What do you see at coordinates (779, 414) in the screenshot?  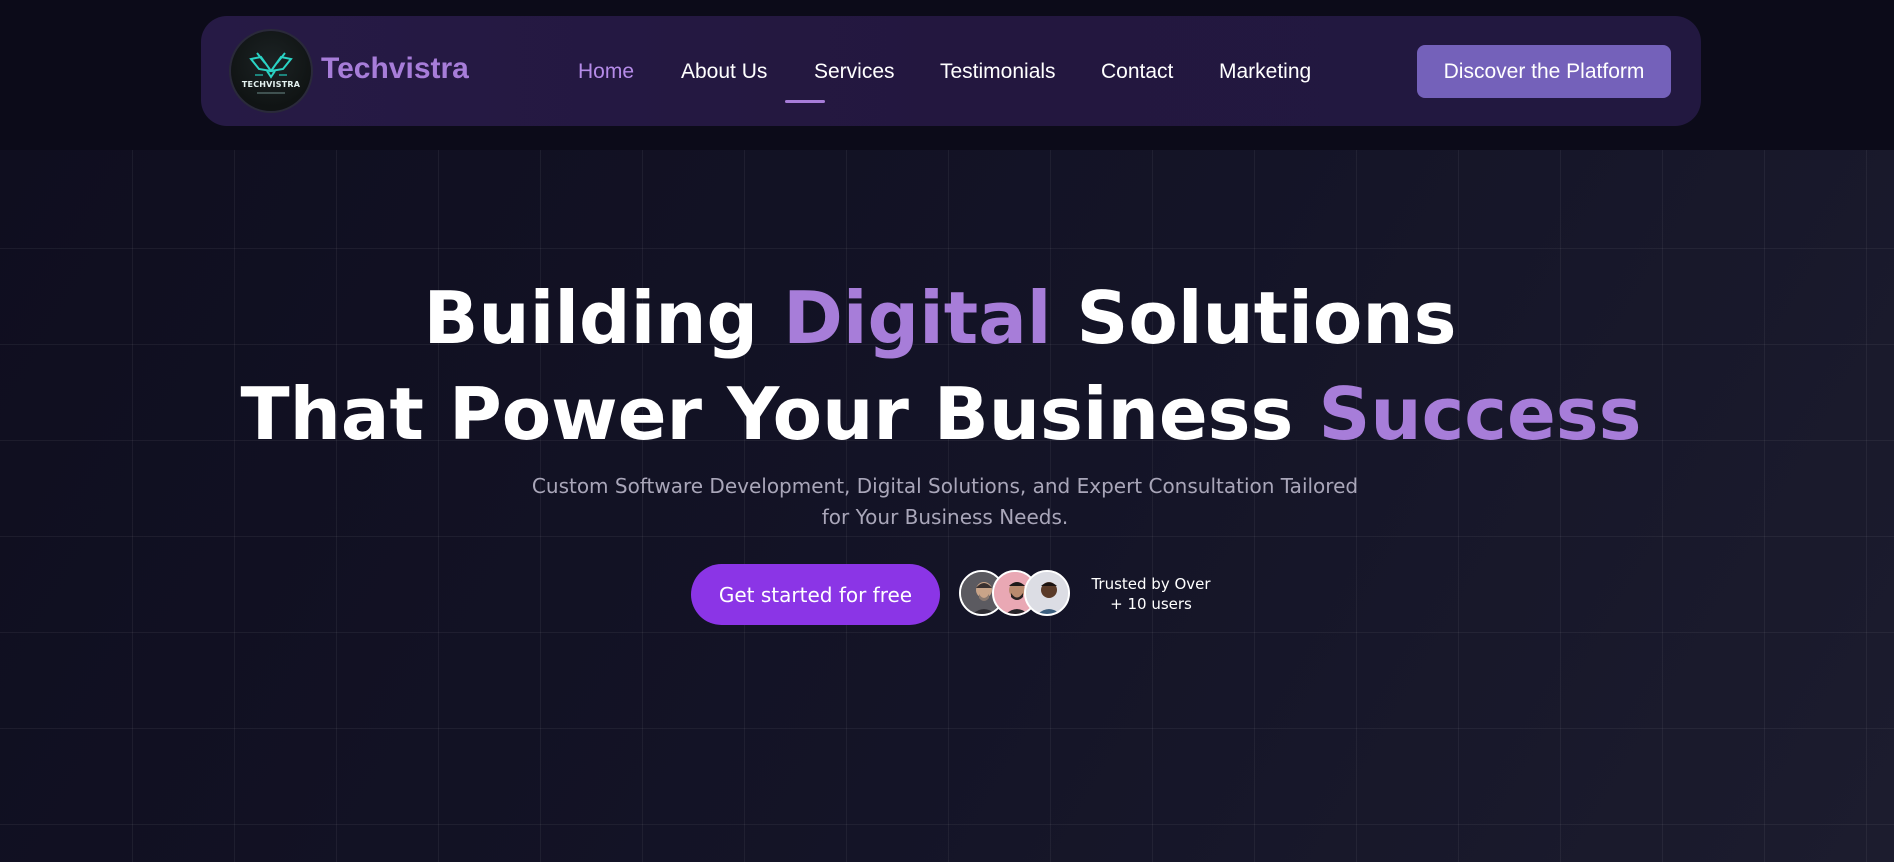 I see `headline-text: That Power Your Business` at bounding box center [779, 414].